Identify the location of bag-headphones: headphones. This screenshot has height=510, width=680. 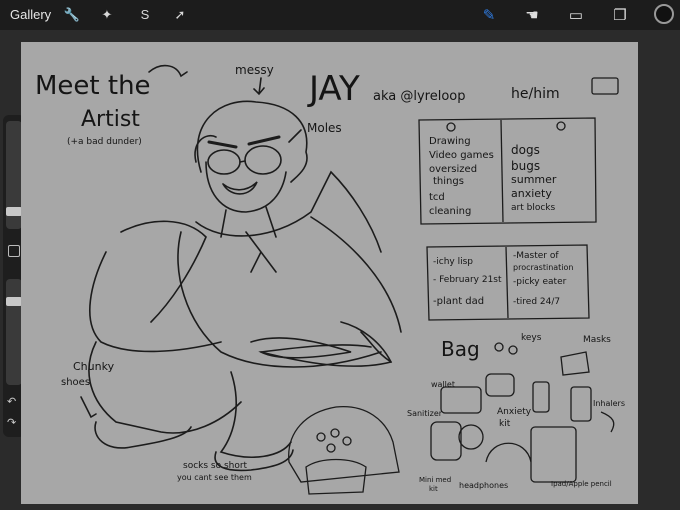
(483, 485).